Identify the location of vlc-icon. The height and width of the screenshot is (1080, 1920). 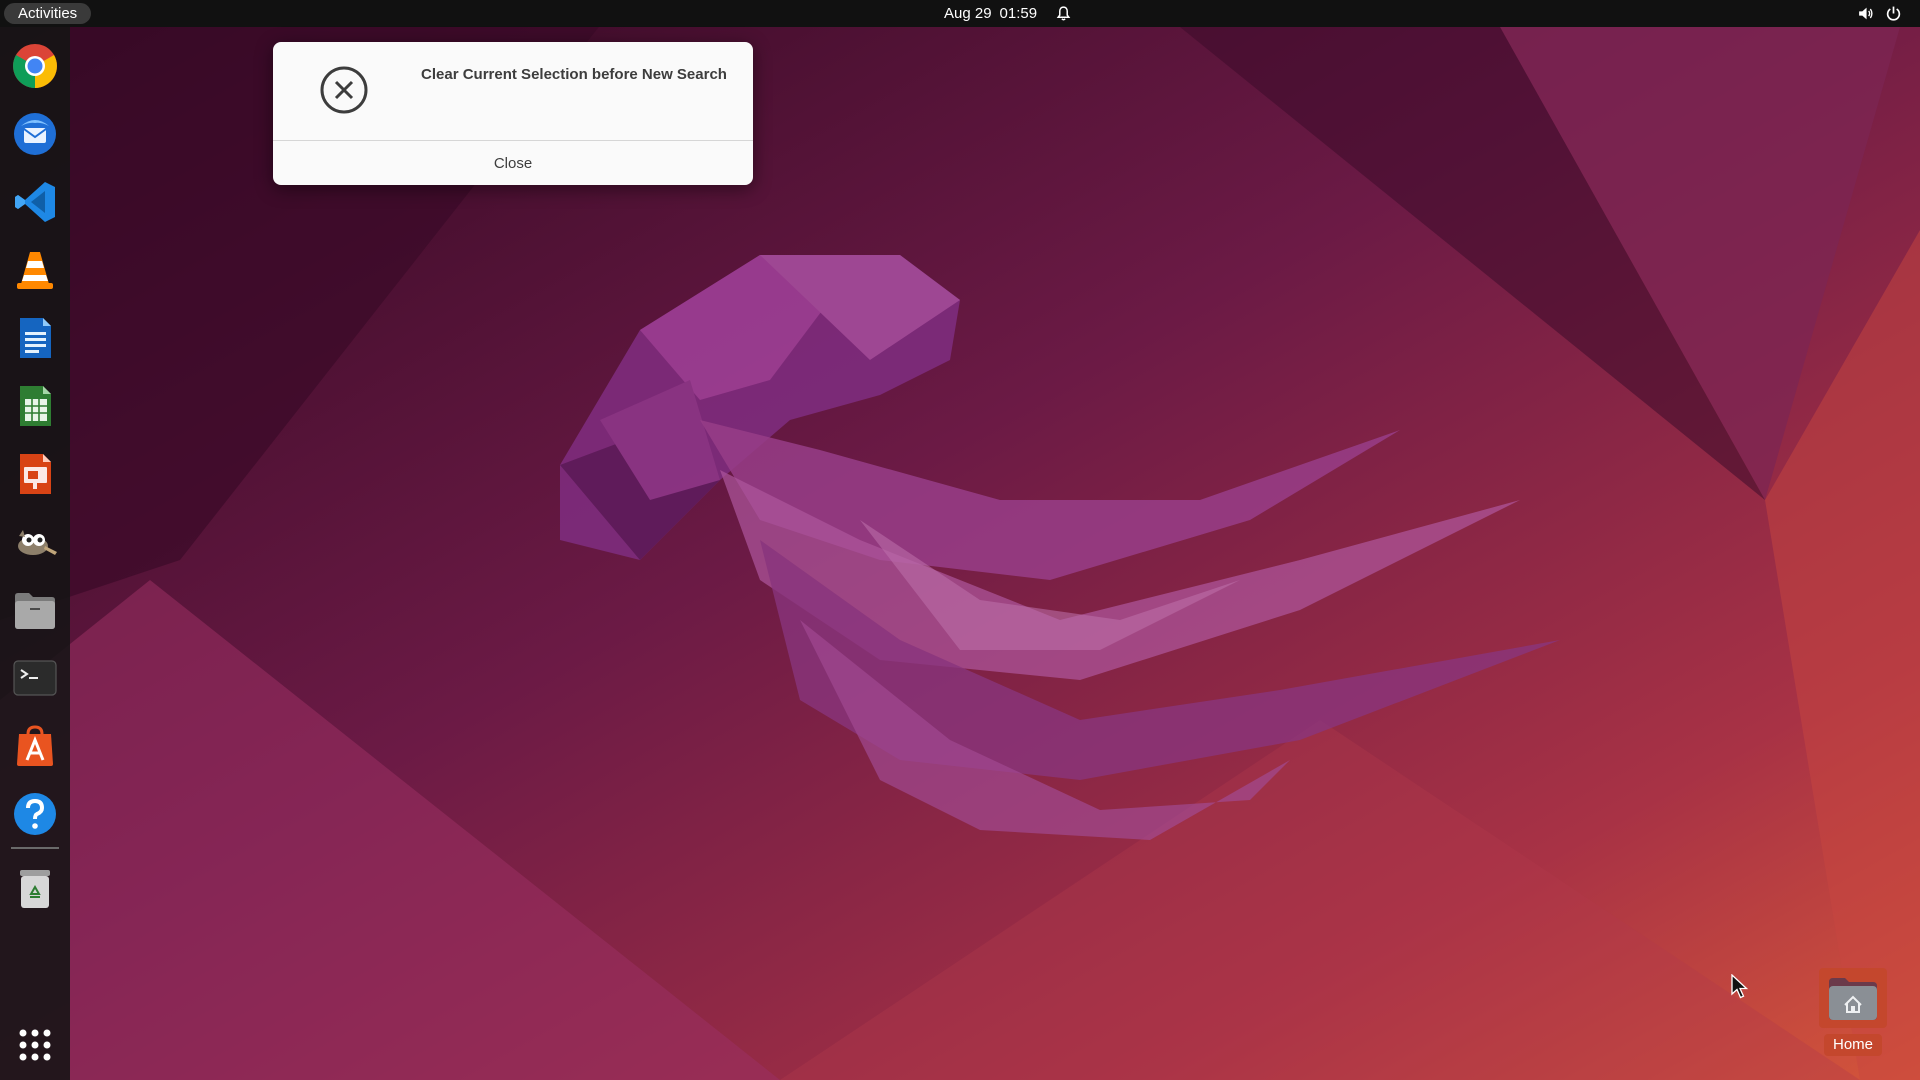
(35, 270).